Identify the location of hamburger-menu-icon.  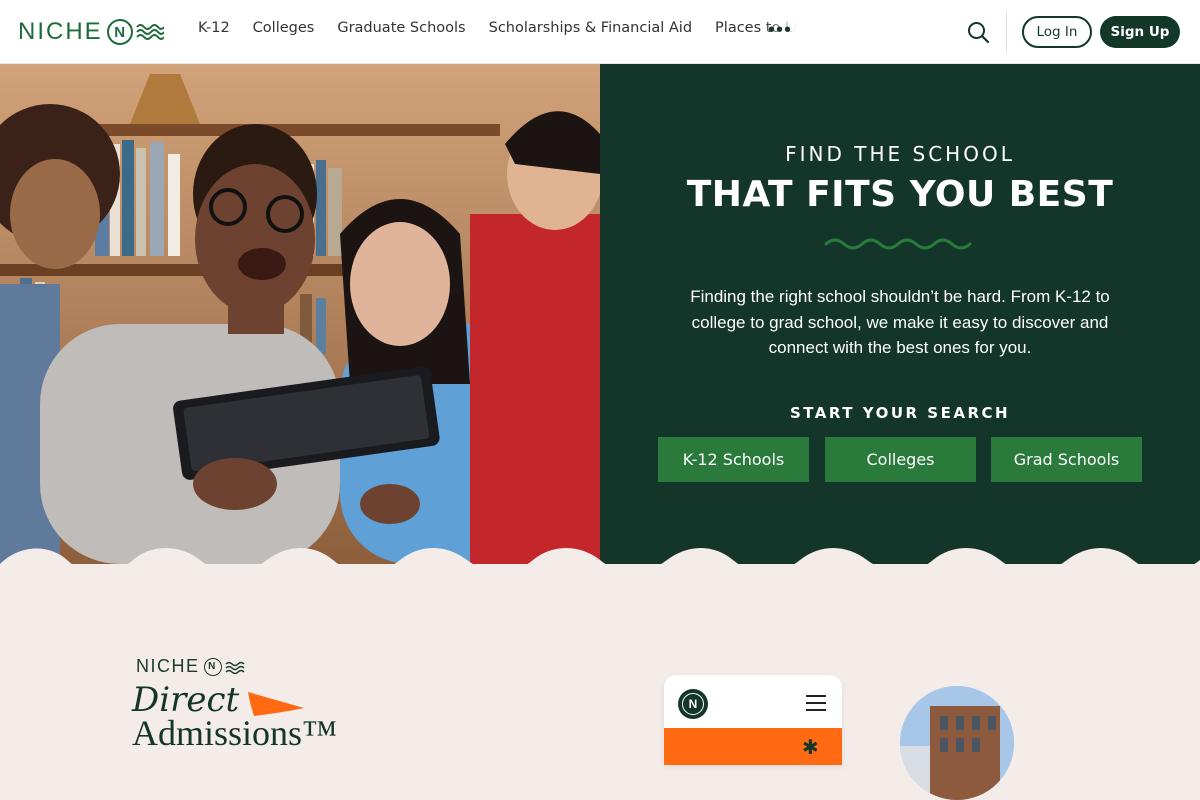
(816, 703).